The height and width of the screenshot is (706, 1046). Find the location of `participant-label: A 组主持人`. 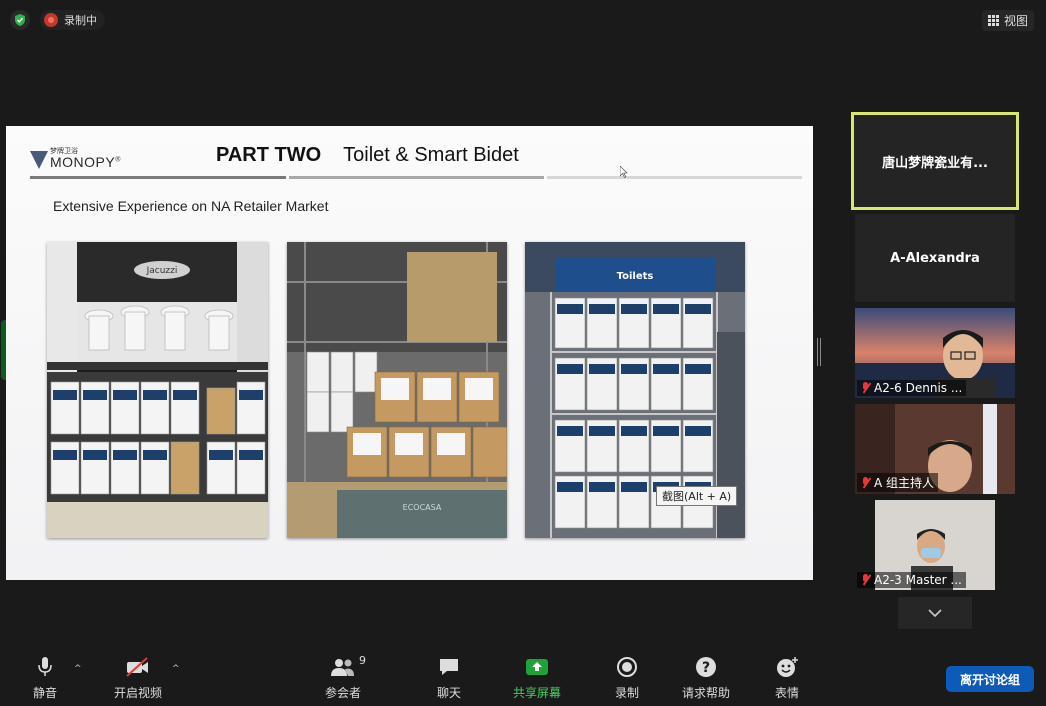

participant-label: A 组主持人 is located at coordinates (898, 482).